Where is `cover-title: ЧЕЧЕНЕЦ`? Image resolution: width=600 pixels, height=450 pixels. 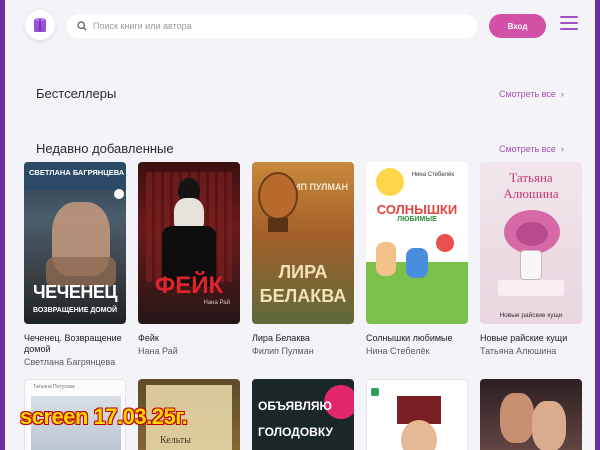
cover-title: ЧЕЧЕНЕЦ is located at coordinates (75, 292).